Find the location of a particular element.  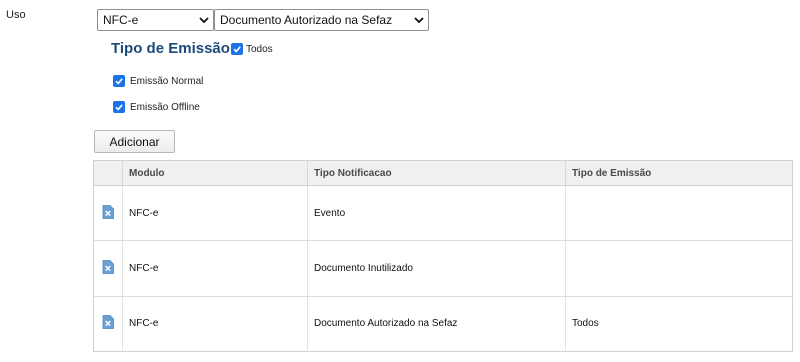

column-header-icon is located at coordinates (108, 173).